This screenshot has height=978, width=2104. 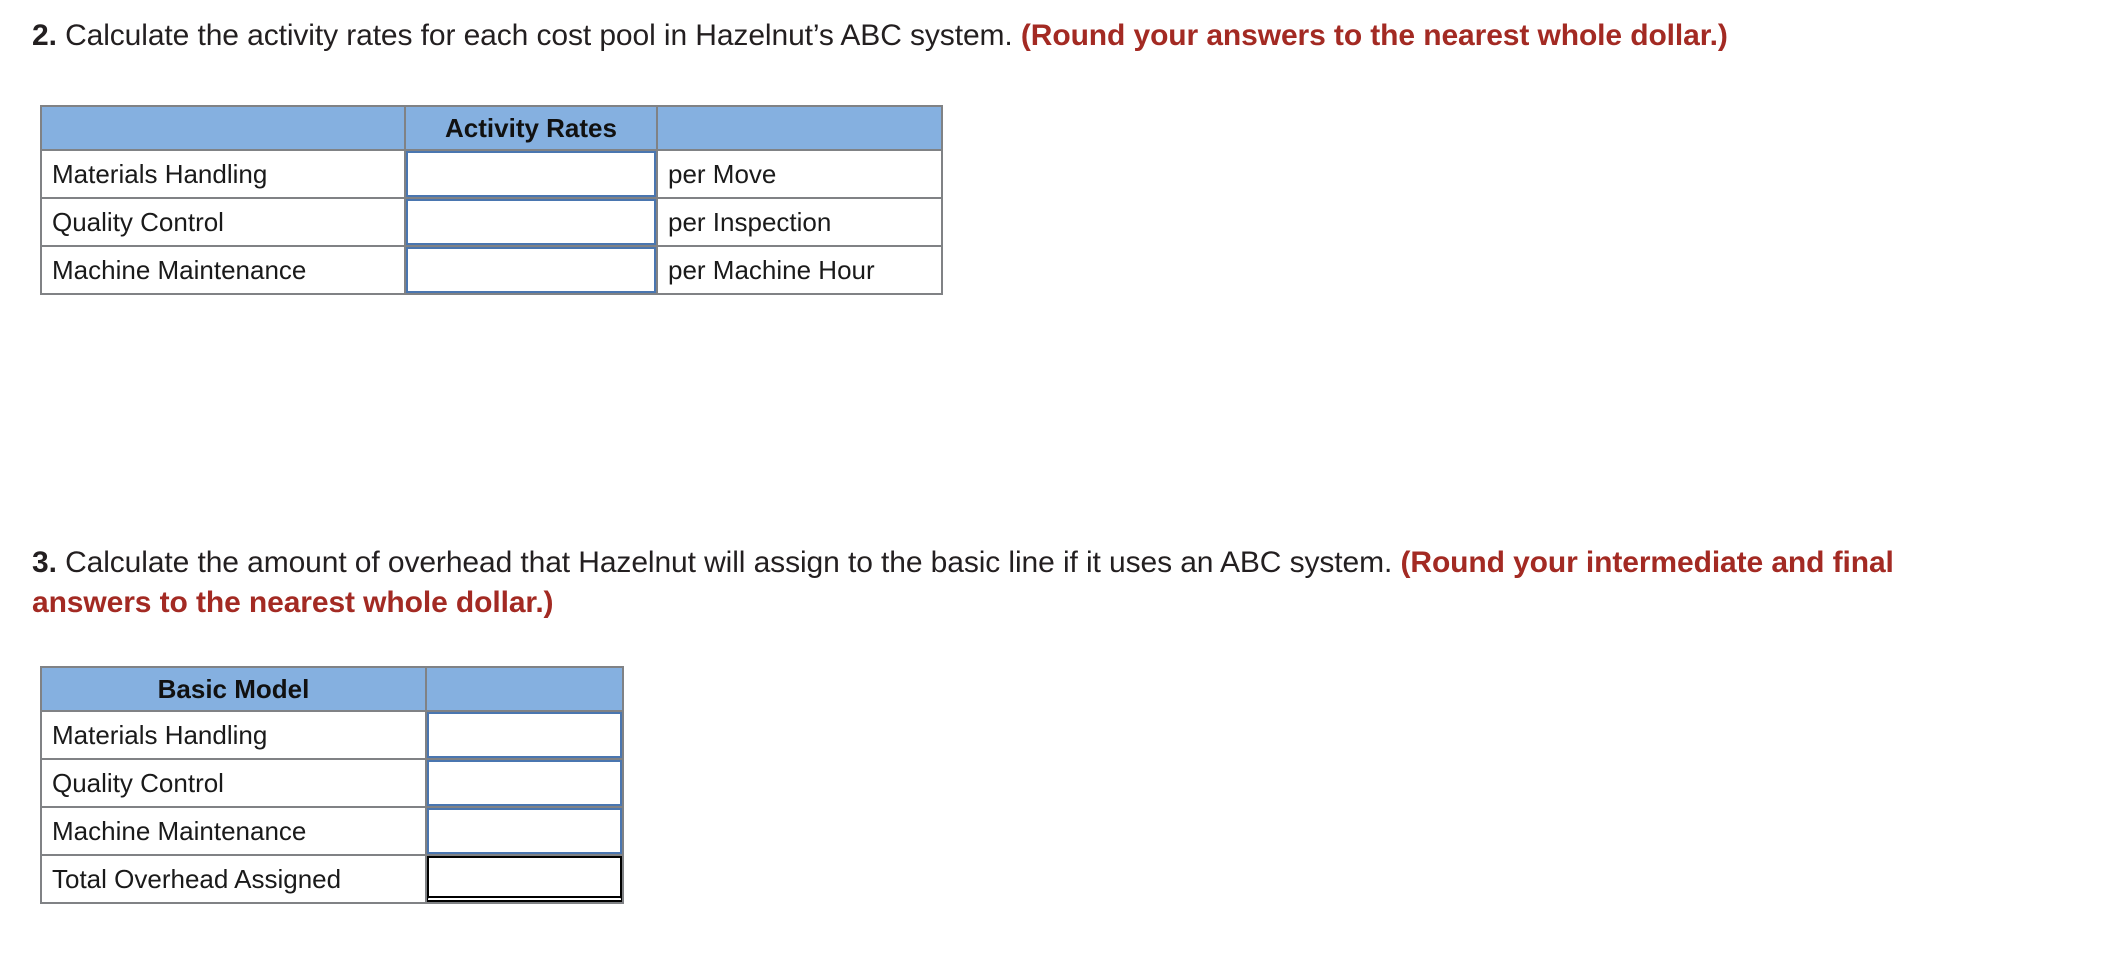 I want to click on basic-model-row-label-quality-control: Quality Control, so click(x=233, y=783).